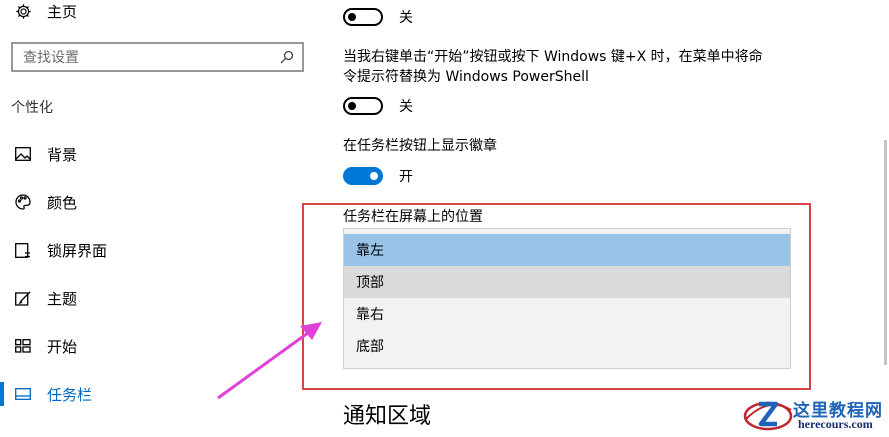  Describe the element at coordinates (768, 416) in the screenshot. I see `watermark-logo-icon` at that location.